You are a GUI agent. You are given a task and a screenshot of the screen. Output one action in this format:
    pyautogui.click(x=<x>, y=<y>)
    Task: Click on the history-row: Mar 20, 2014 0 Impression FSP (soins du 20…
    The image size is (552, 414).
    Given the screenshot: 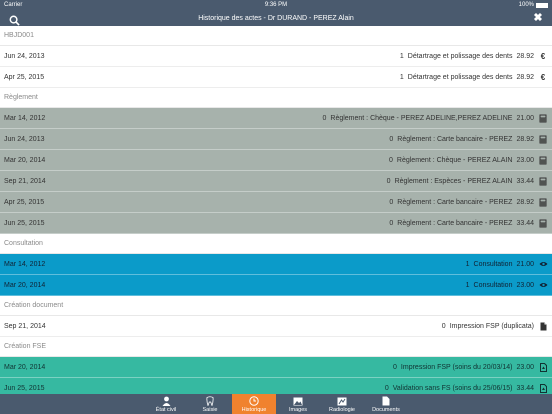 What is the action you would take?
    pyautogui.click(x=276, y=367)
    